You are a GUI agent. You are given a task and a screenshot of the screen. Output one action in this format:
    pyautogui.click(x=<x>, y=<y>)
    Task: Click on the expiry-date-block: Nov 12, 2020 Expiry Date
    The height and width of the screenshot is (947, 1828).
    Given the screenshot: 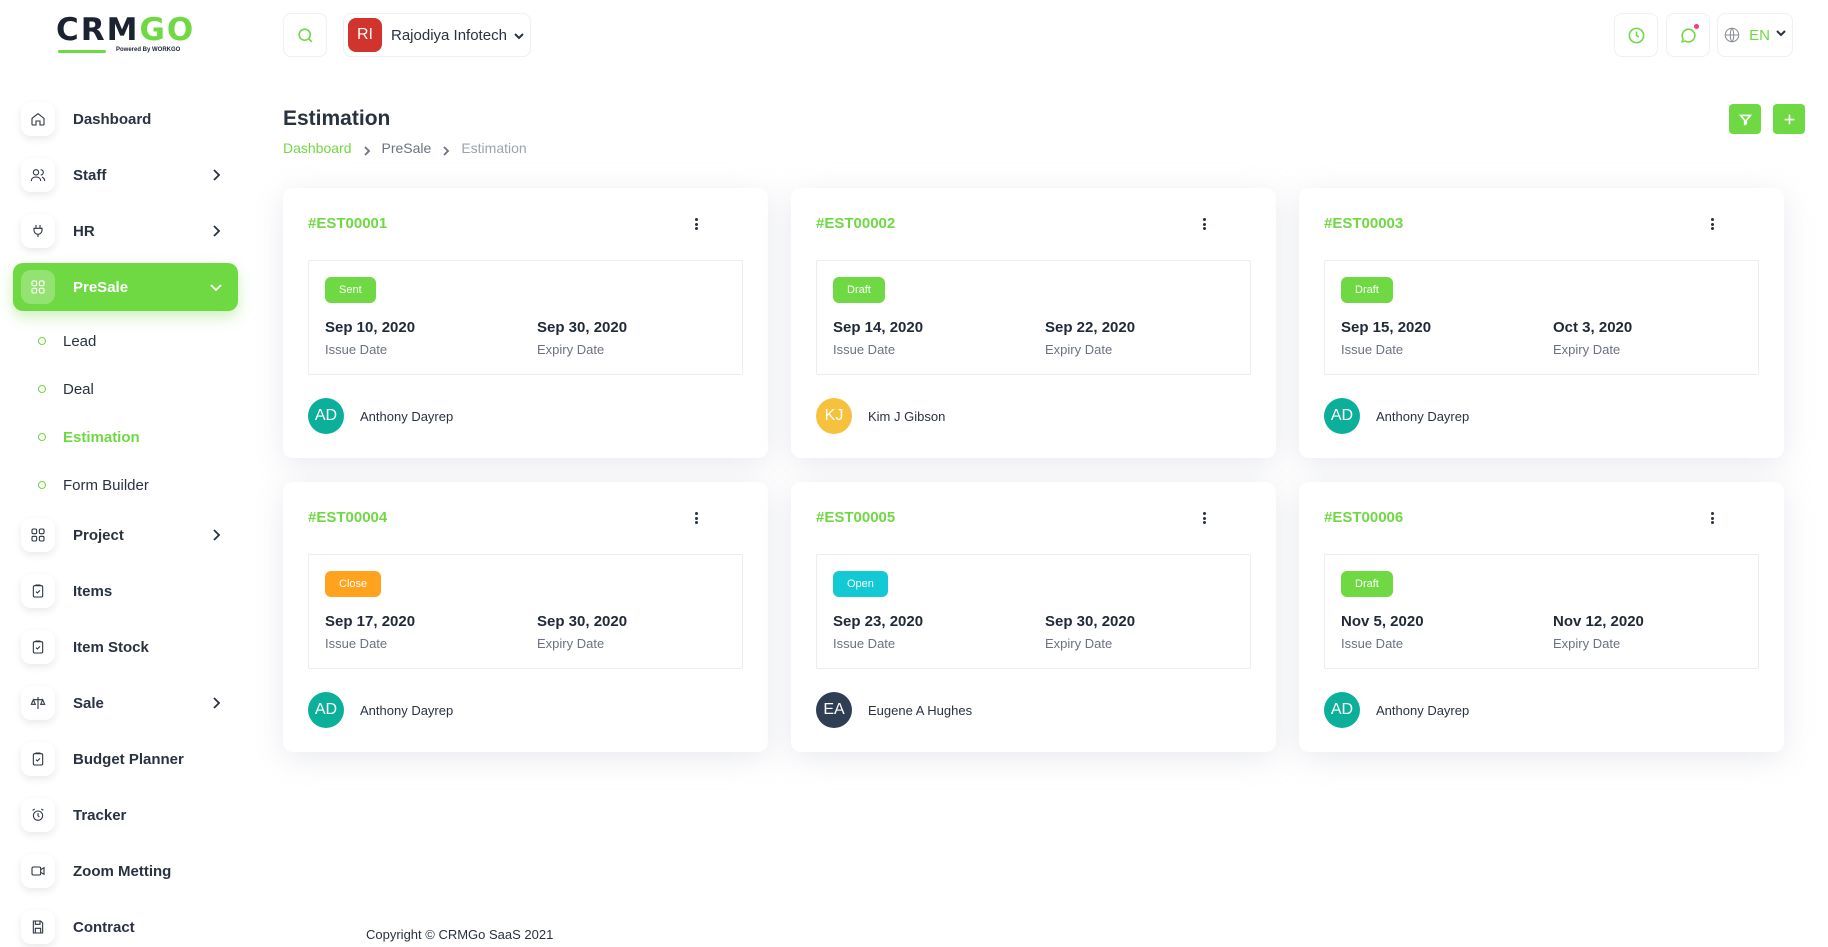 What is the action you would take?
    pyautogui.click(x=1598, y=632)
    